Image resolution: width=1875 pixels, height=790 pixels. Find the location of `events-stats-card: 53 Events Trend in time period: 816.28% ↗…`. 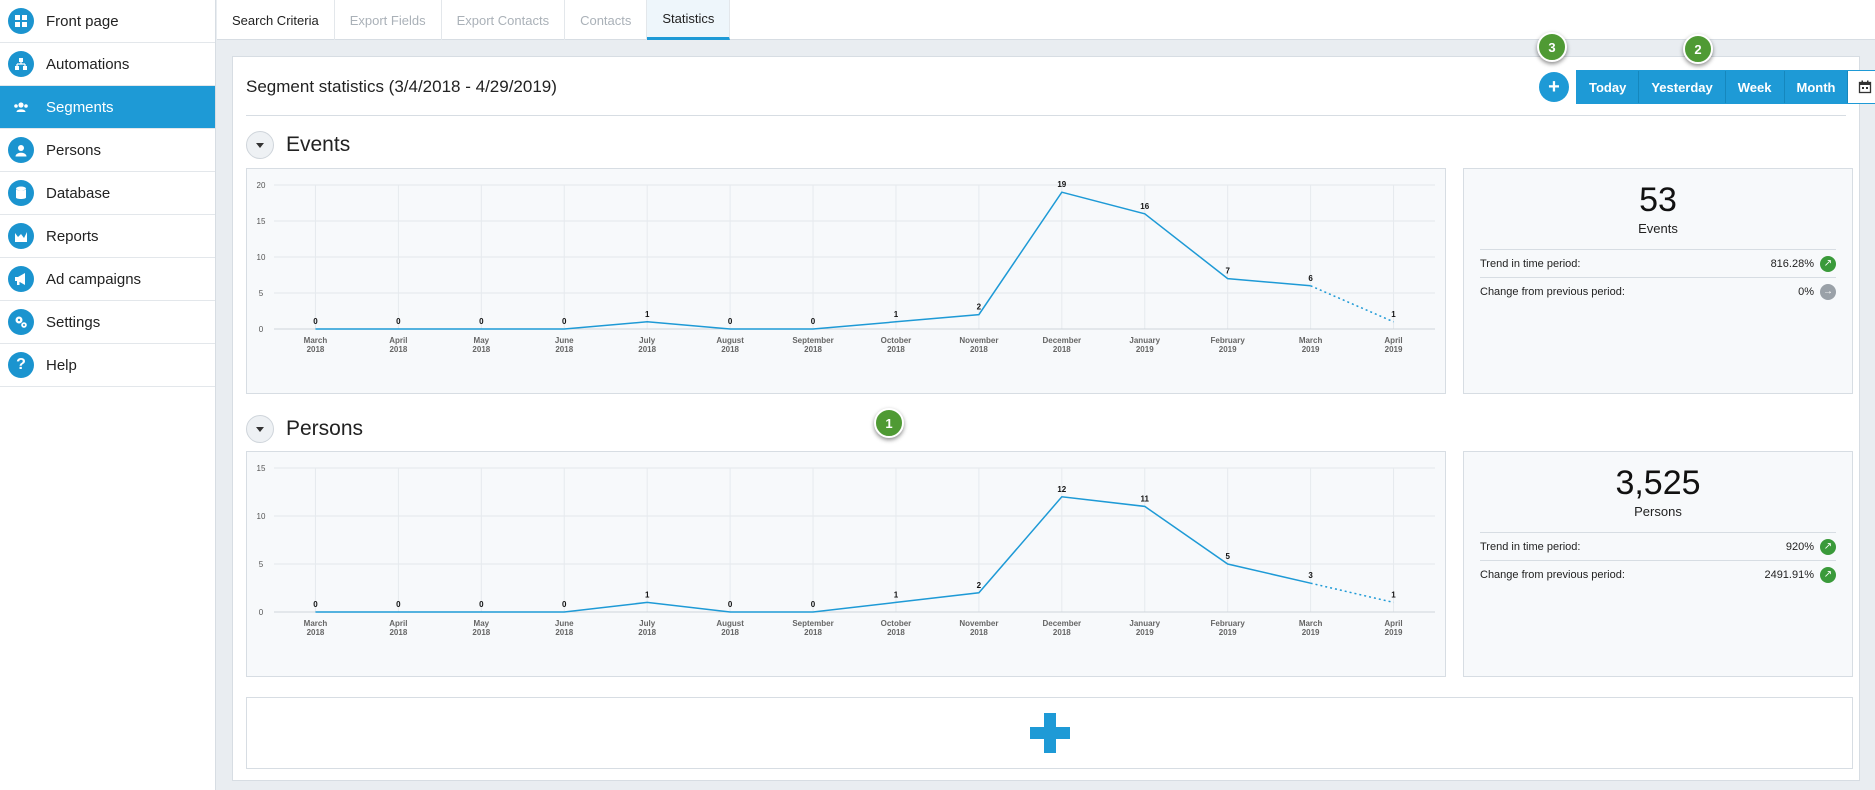

events-stats-card: 53 Events Trend in time period: 816.28% ↗… is located at coordinates (1658, 281).